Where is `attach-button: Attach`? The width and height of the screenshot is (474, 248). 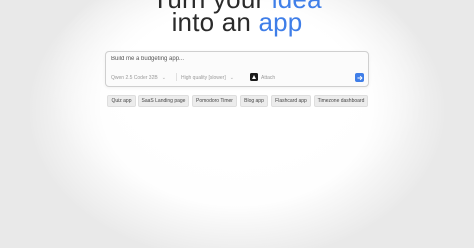
attach-button: Attach is located at coordinates (268, 78).